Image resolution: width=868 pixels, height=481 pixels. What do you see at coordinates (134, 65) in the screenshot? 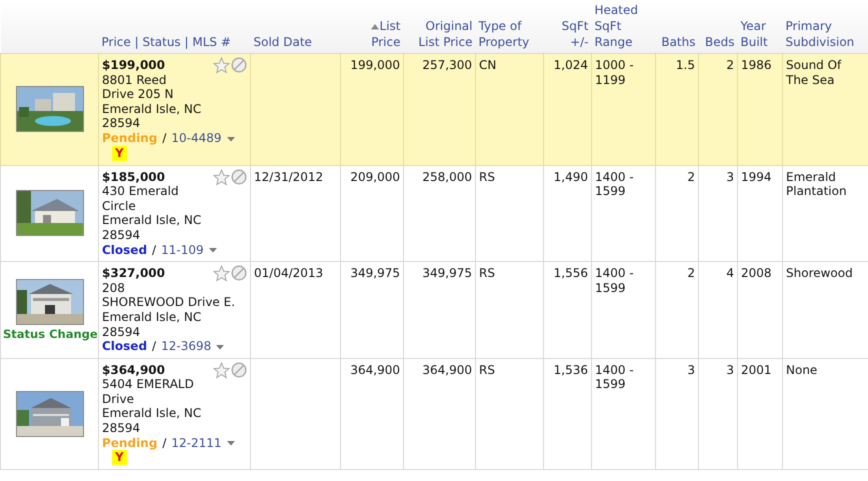
I see `price-text: $199,000` at bounding box center [134, 65].